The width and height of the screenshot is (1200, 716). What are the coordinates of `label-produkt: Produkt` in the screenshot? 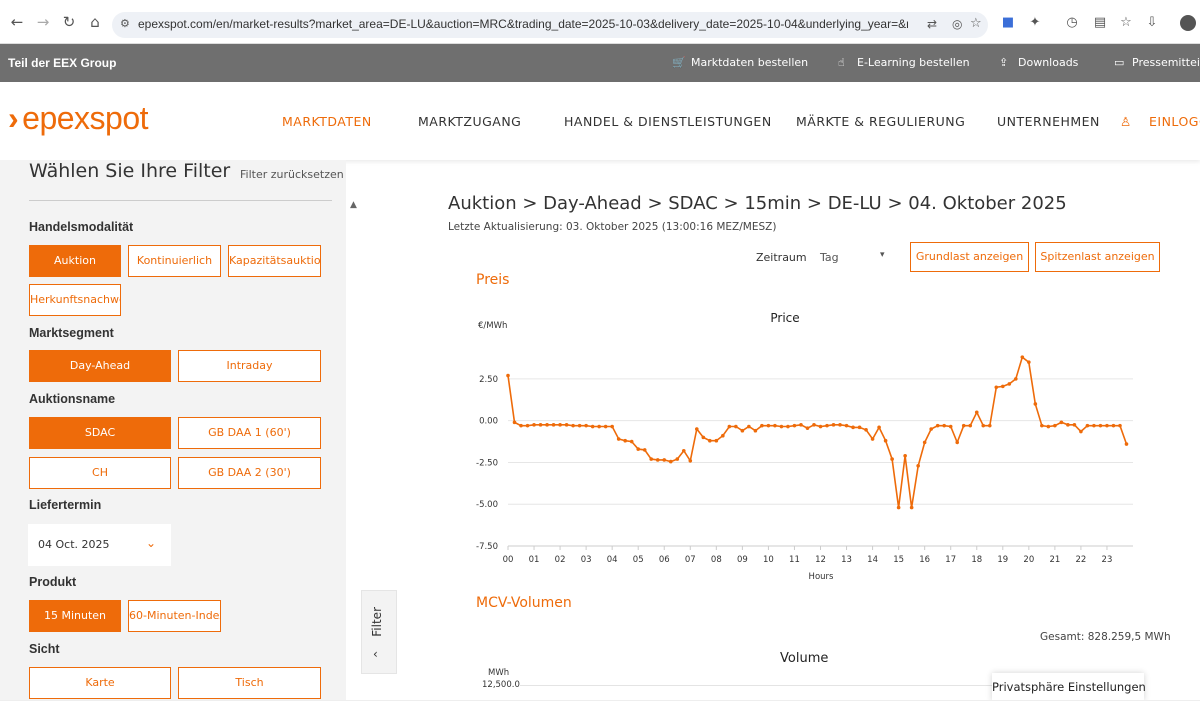 It's located at (53, 582).